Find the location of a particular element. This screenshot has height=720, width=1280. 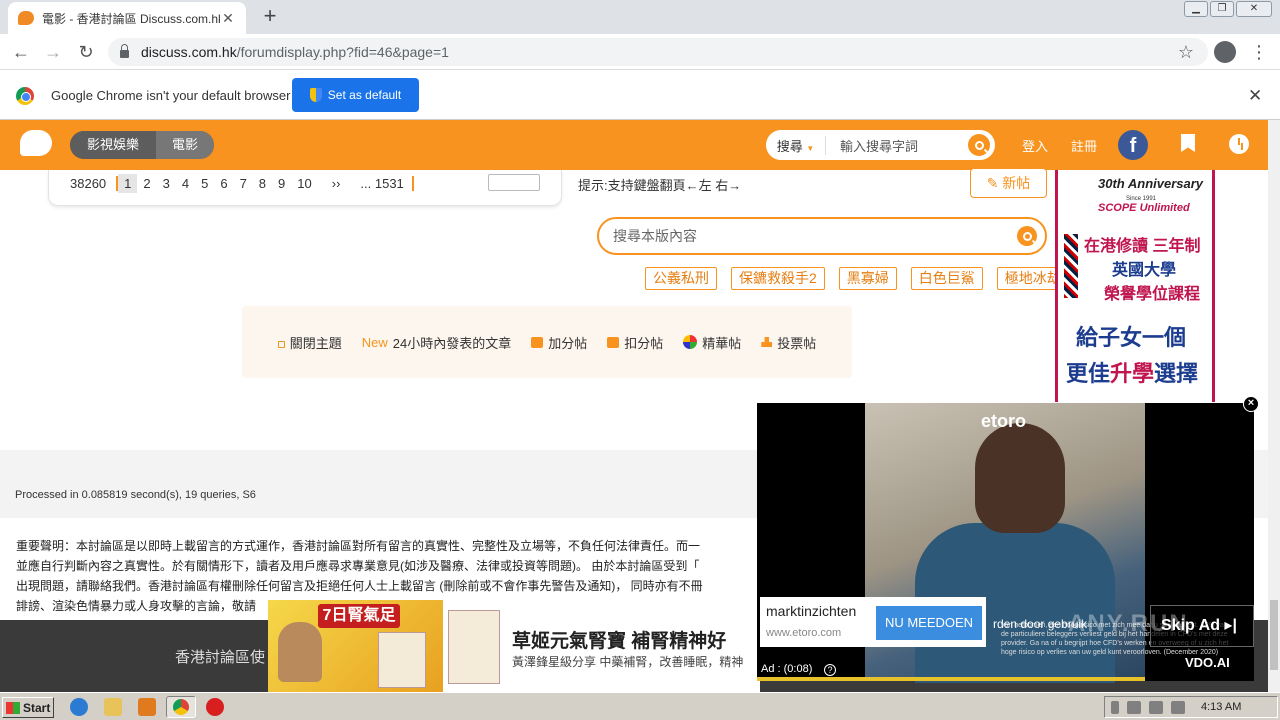

clock: 4:13 AM is located at coordinates (1221, 707).